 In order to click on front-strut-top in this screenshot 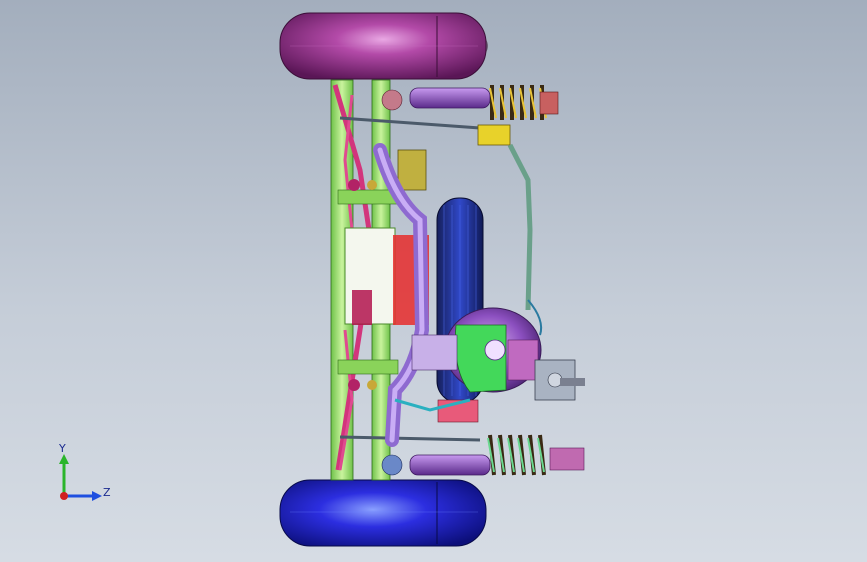, I will do `click(484, 210)`.